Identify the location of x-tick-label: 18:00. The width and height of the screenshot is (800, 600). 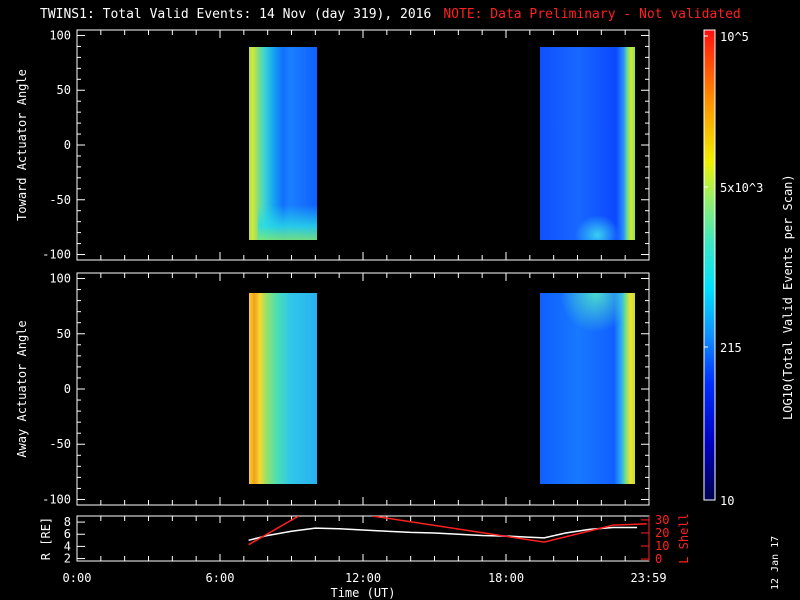
(506, 578).